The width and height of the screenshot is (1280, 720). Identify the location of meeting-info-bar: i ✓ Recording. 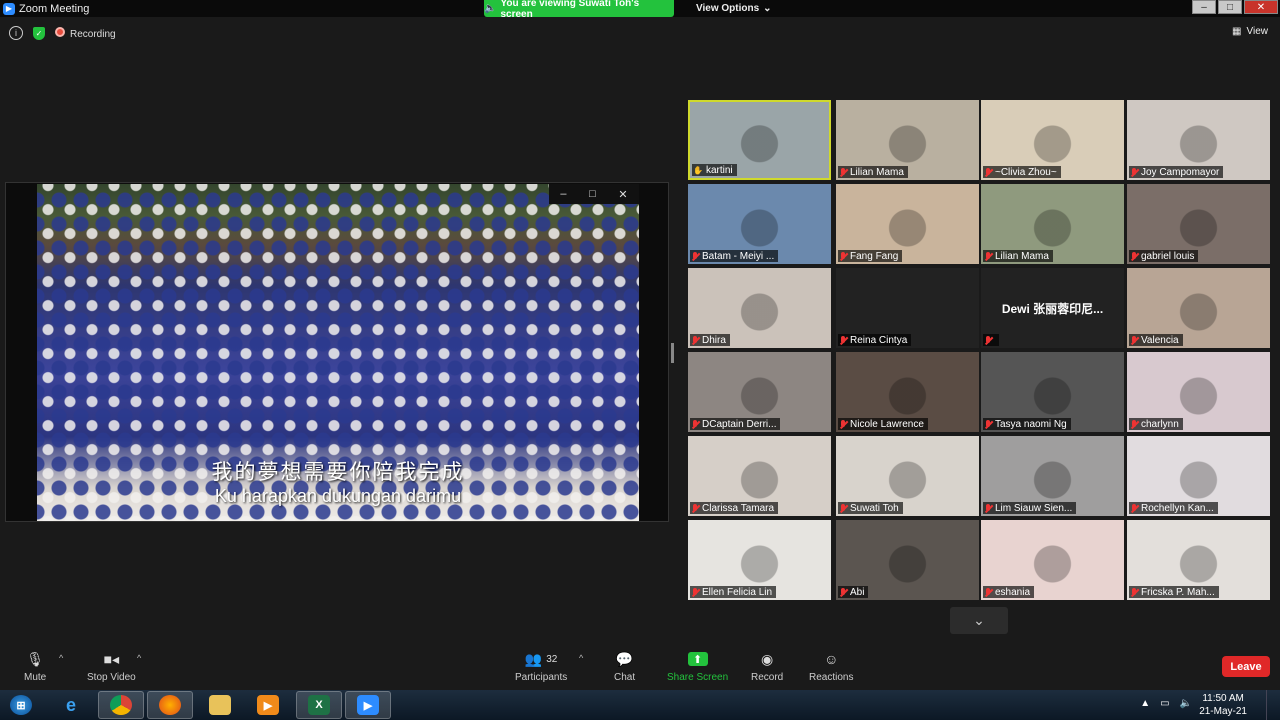
(58, 33).